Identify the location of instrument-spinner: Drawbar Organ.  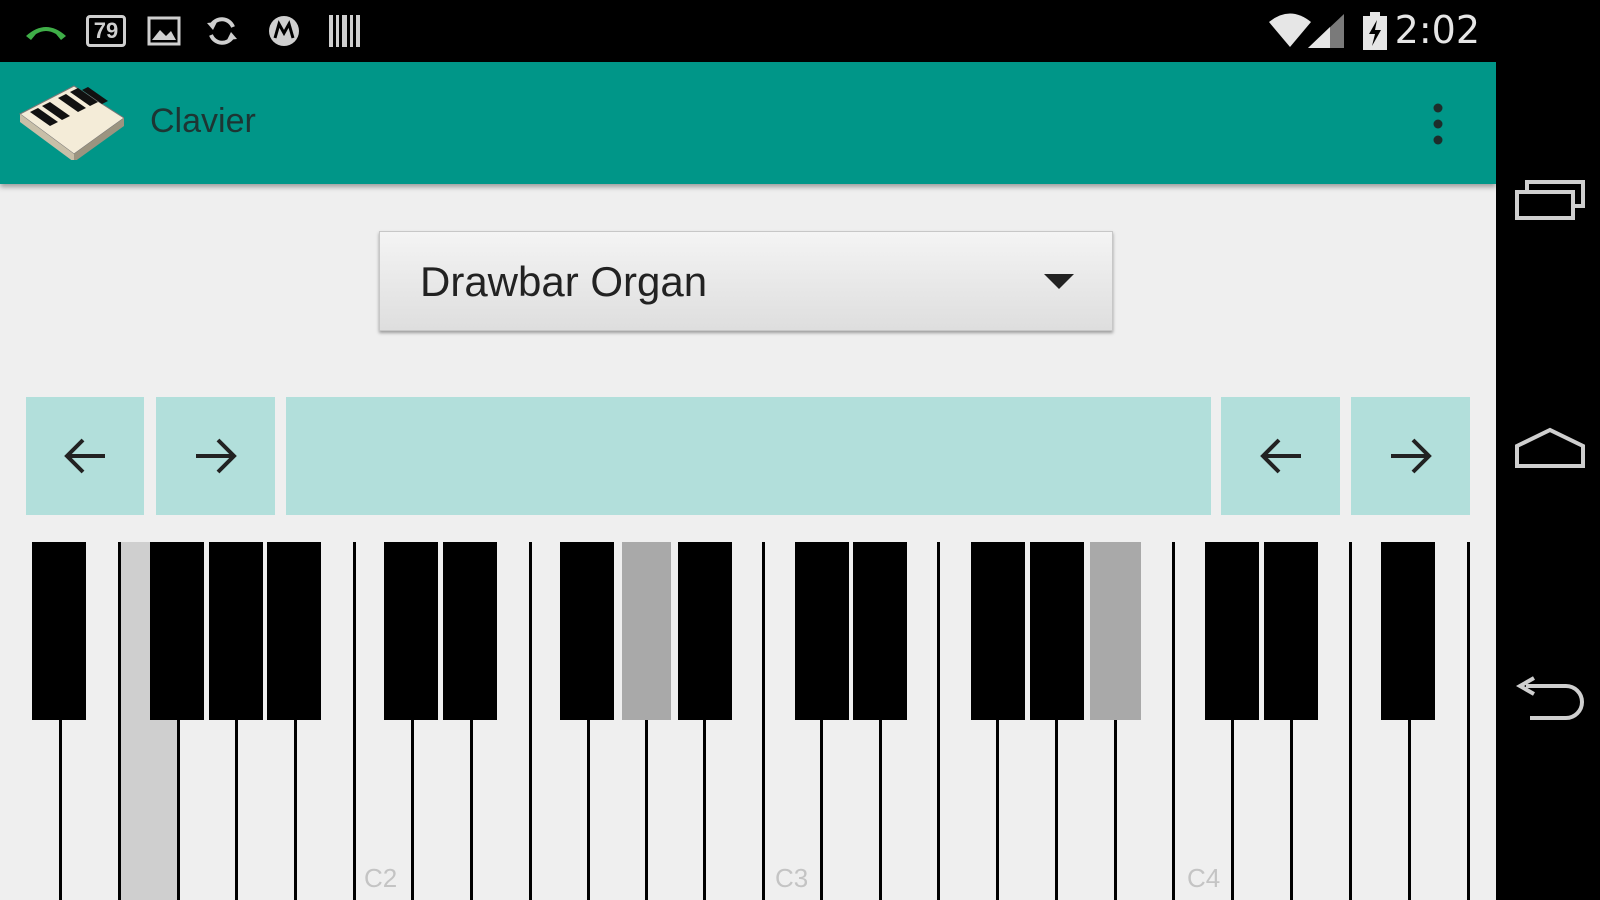
(746, 281).